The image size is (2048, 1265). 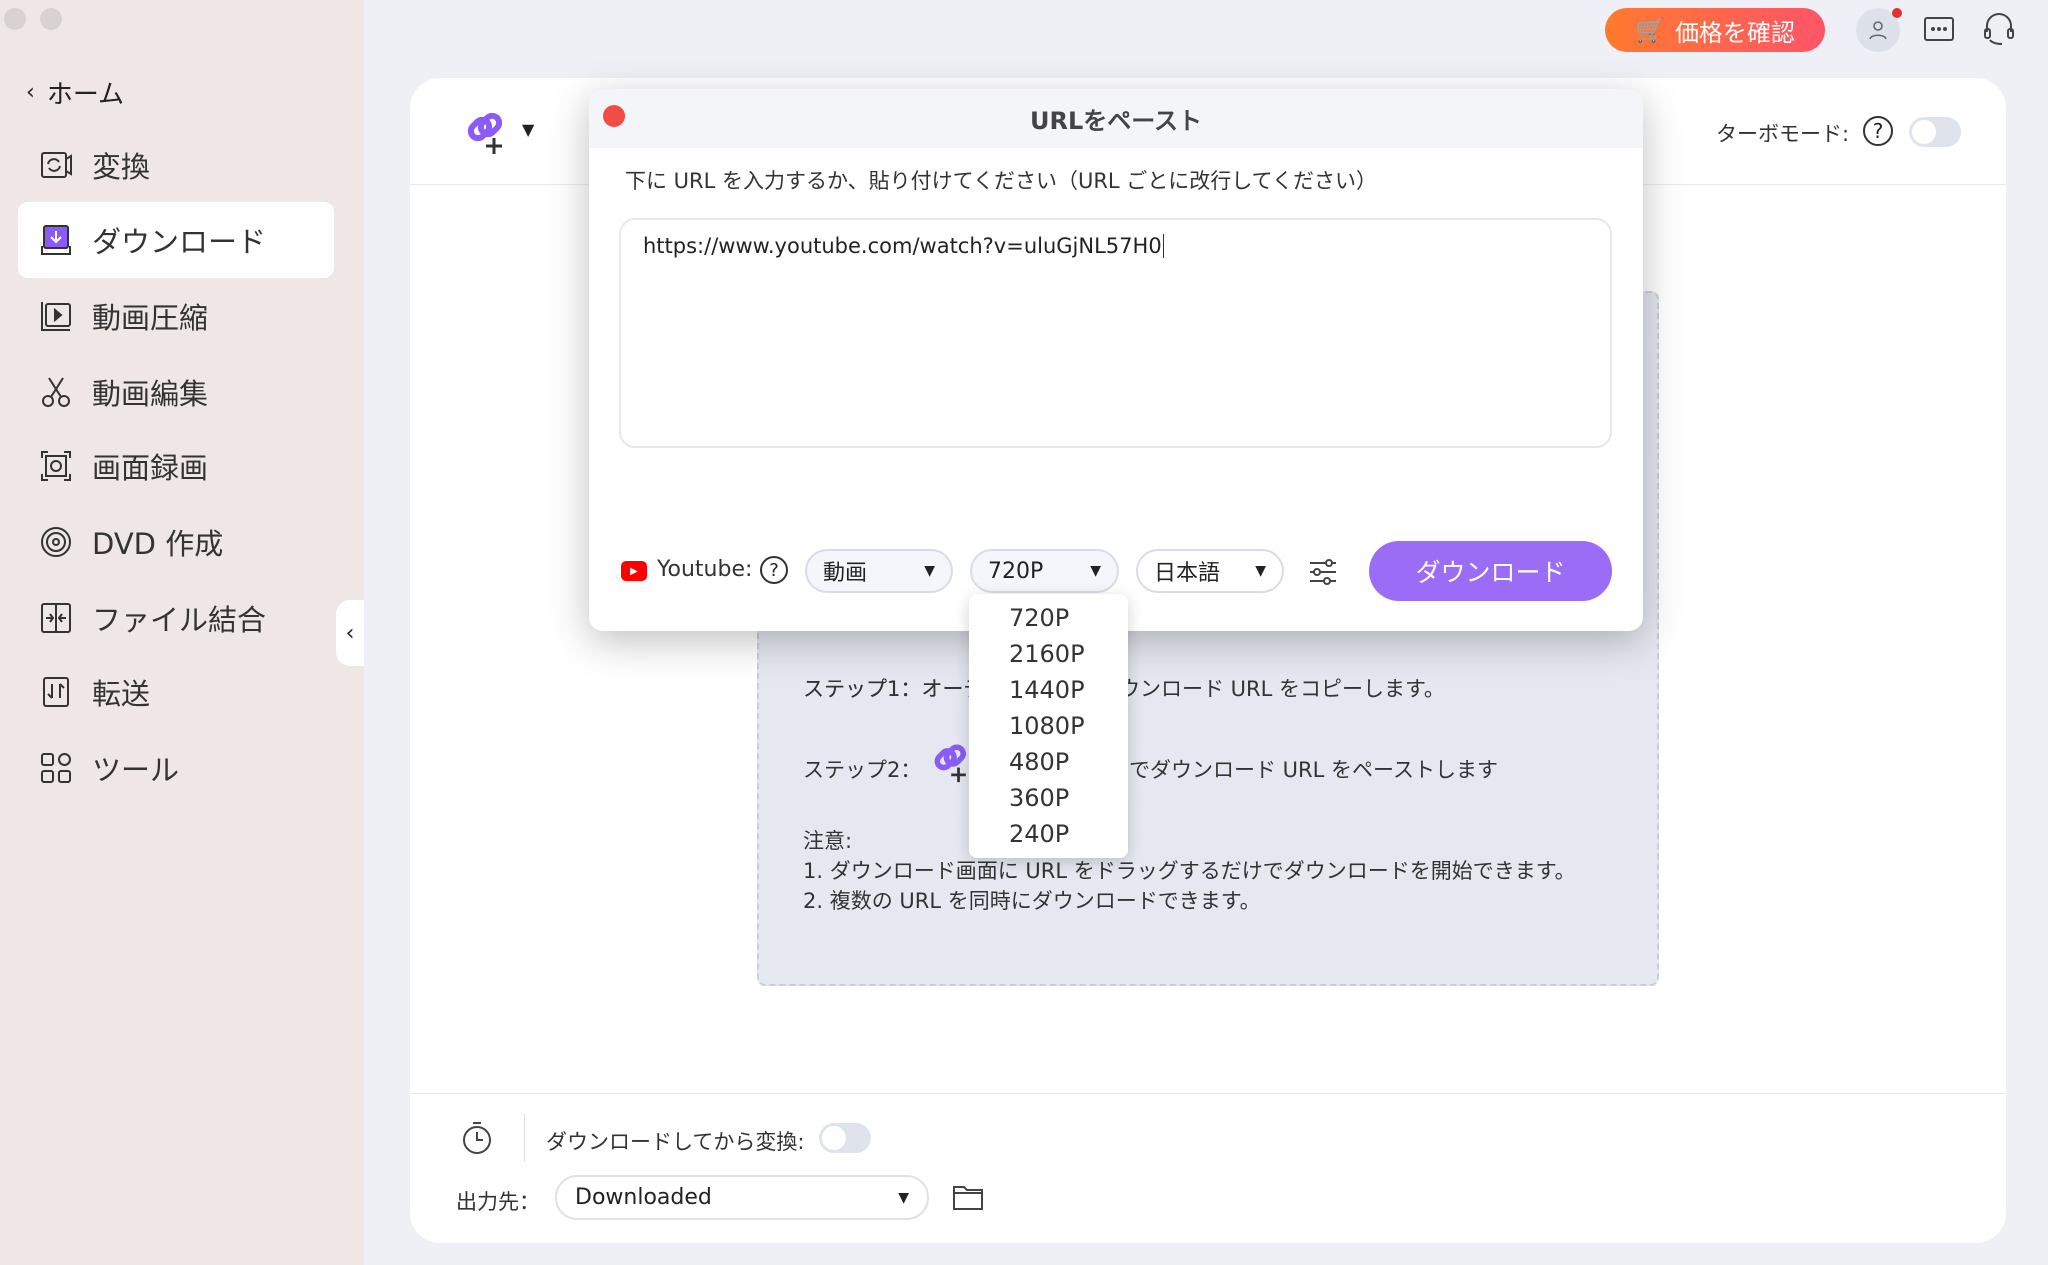 I want to click on sidebar-item-0: 変換, so click(x=176, y=165).